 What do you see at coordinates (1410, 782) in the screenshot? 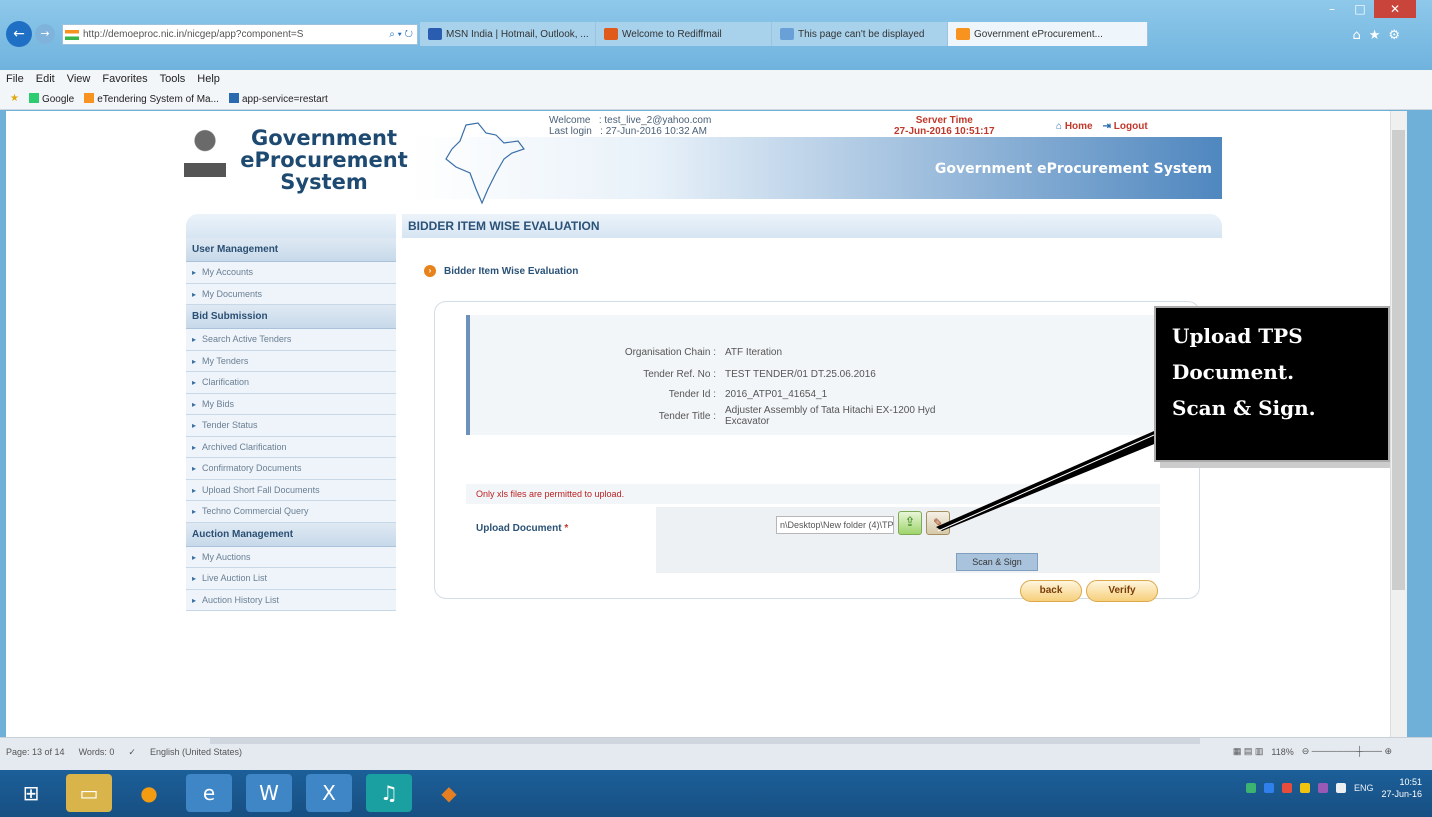
I see `clock-time: 10:51` at bounding box center [1410, 782].